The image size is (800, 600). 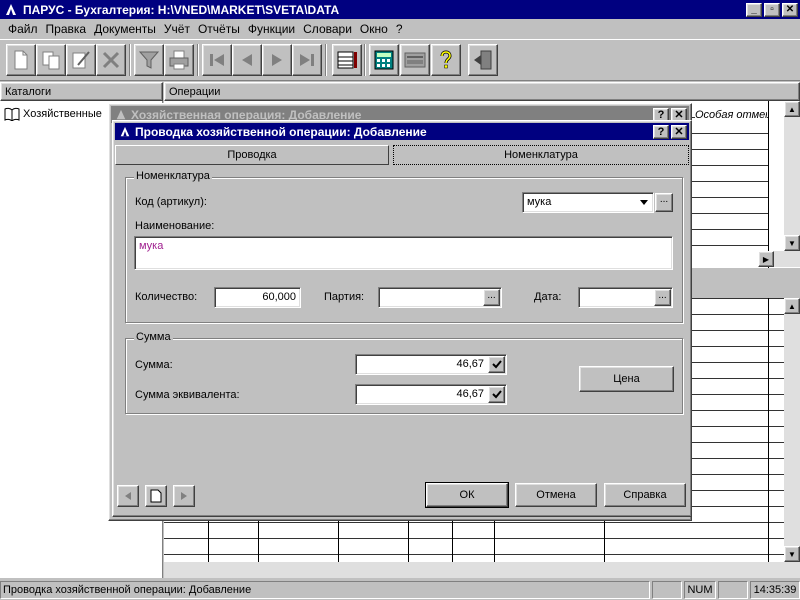 I want to click on help-dialog-button: Справка, so click(x=645, y=495).